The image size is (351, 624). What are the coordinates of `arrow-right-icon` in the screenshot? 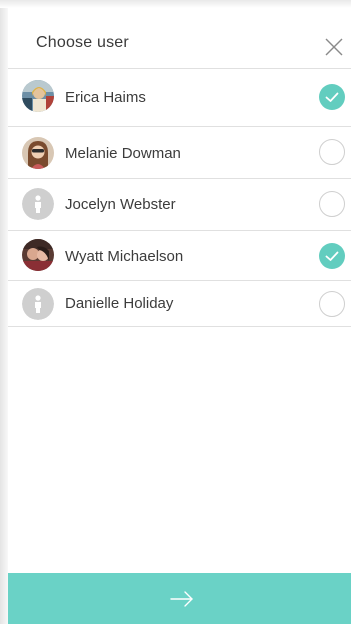 It's located at (181, 599).